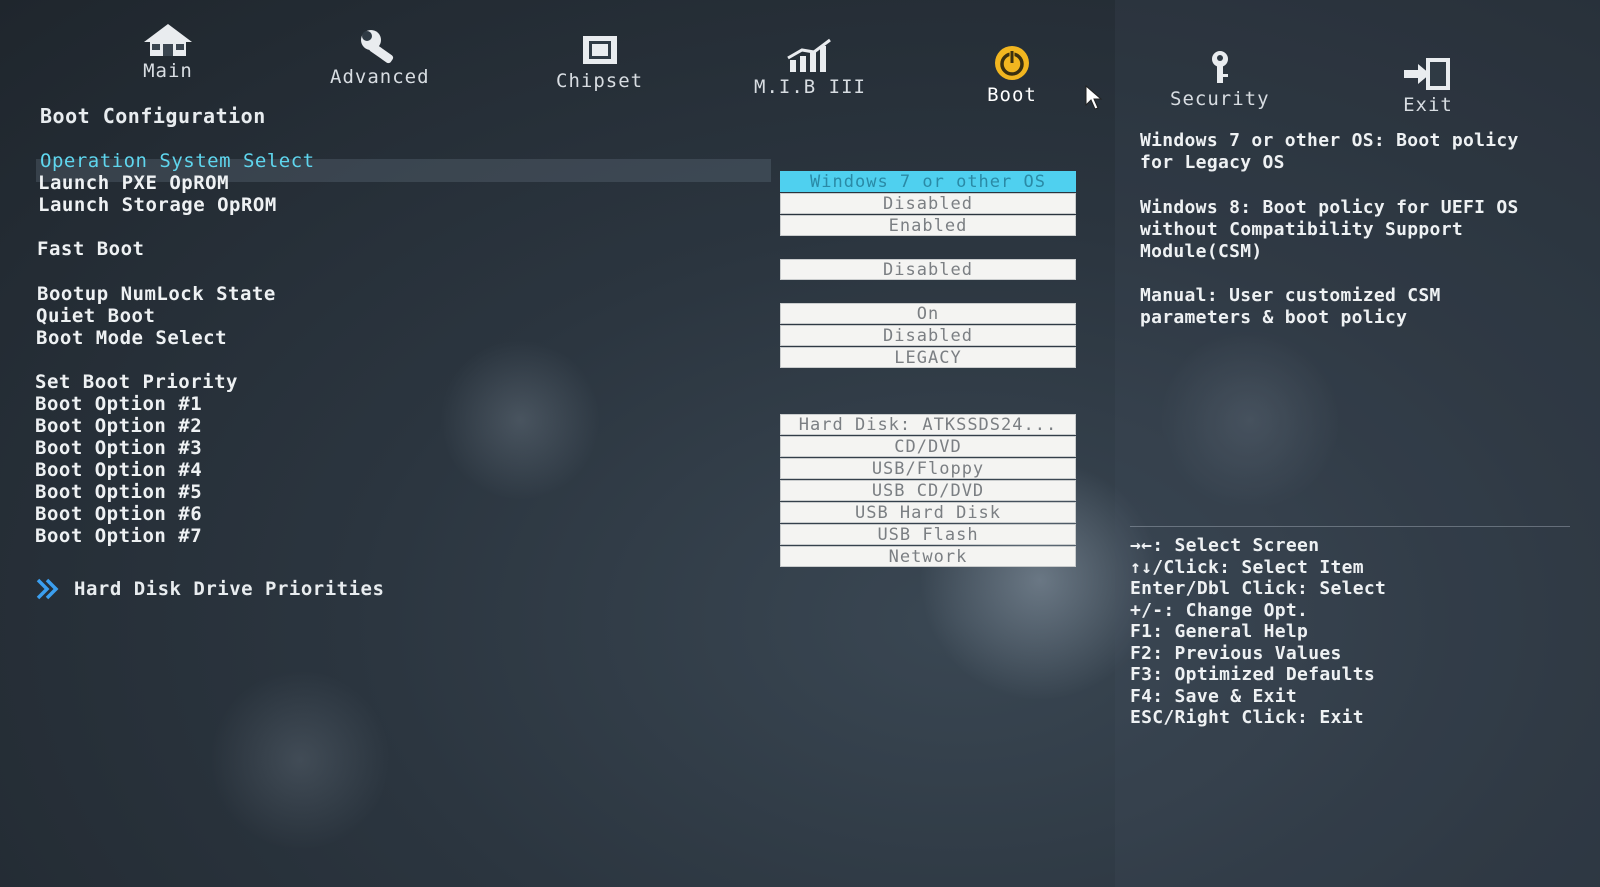 The width and height of the screenshot is (1600, 887). I want to click on tab-main: Main, so click(168, 52).